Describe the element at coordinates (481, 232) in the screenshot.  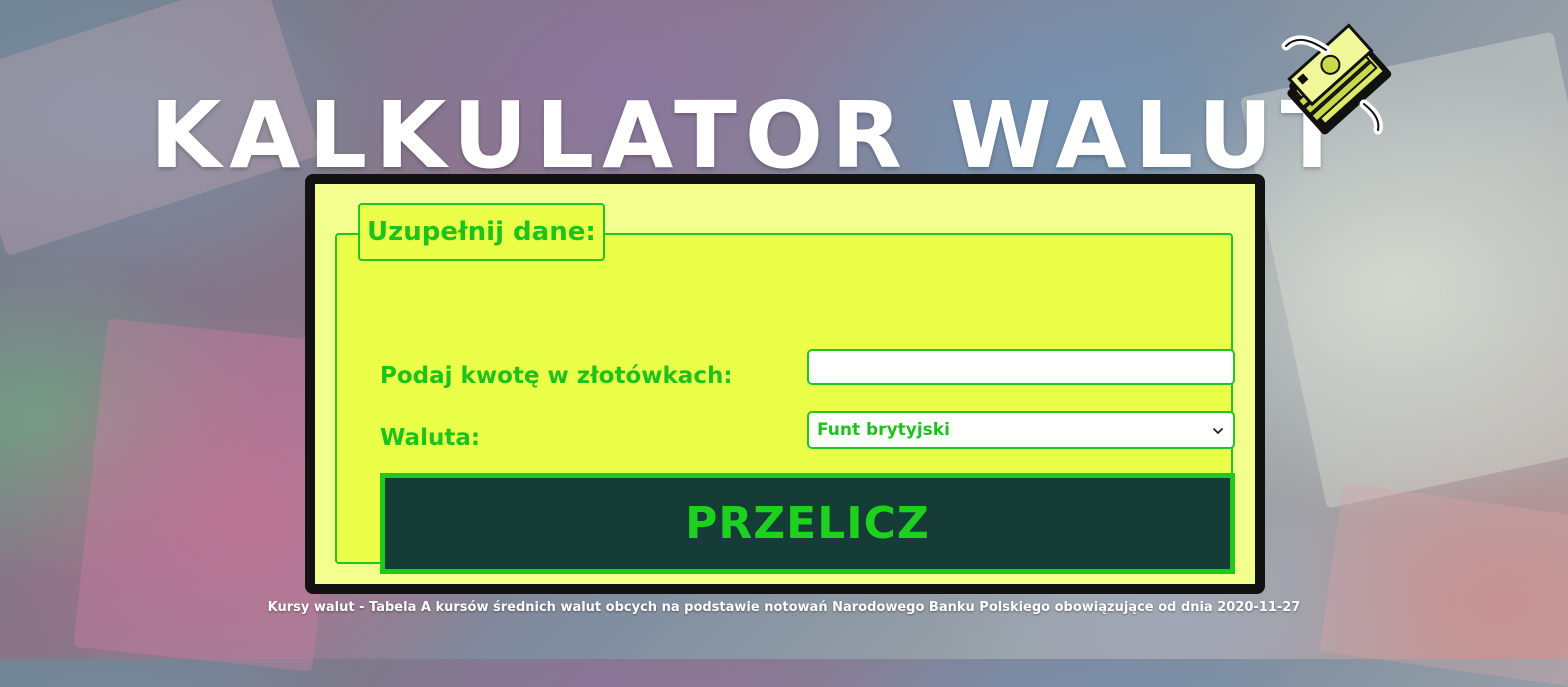
I see `fieldset-legend: Uzupełnij dane:` at that location.